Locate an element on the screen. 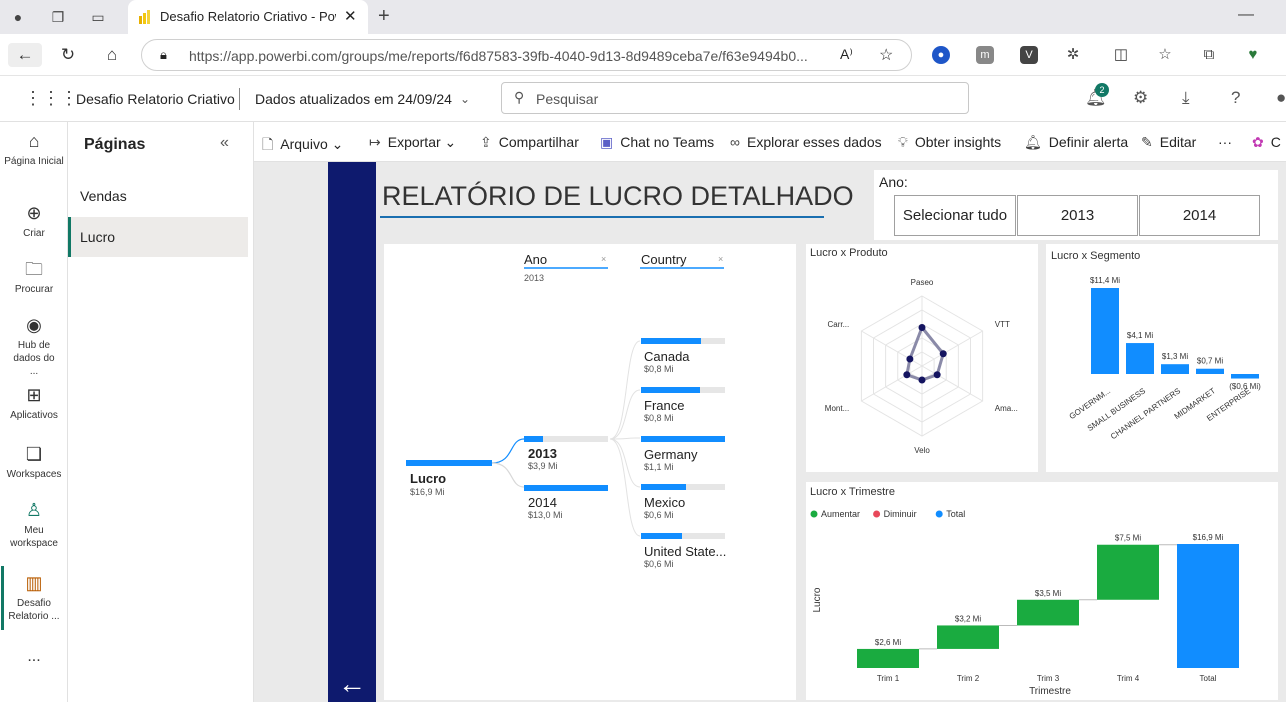 This screenshot has width=1286, height=702. read-aloud-icon: A⁾ is located at coordinates (846, 54).